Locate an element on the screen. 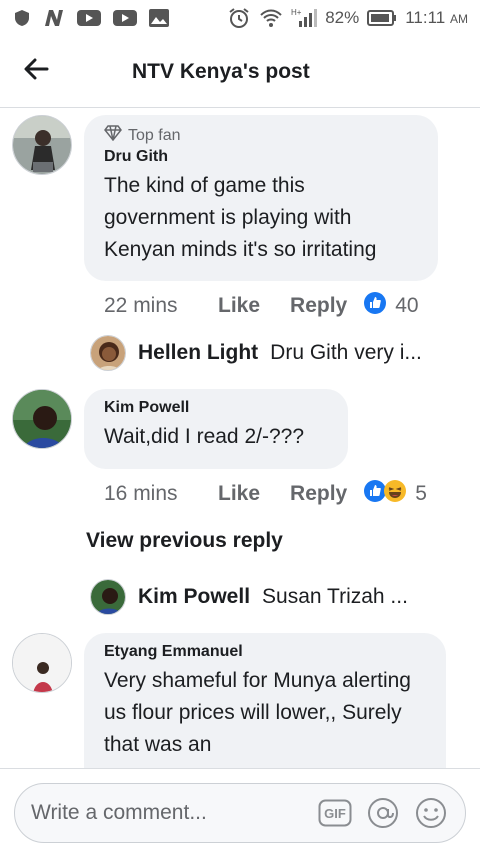 The height and width of the screenshot is (854, 480). back-button is located at coordinates (36, 72).